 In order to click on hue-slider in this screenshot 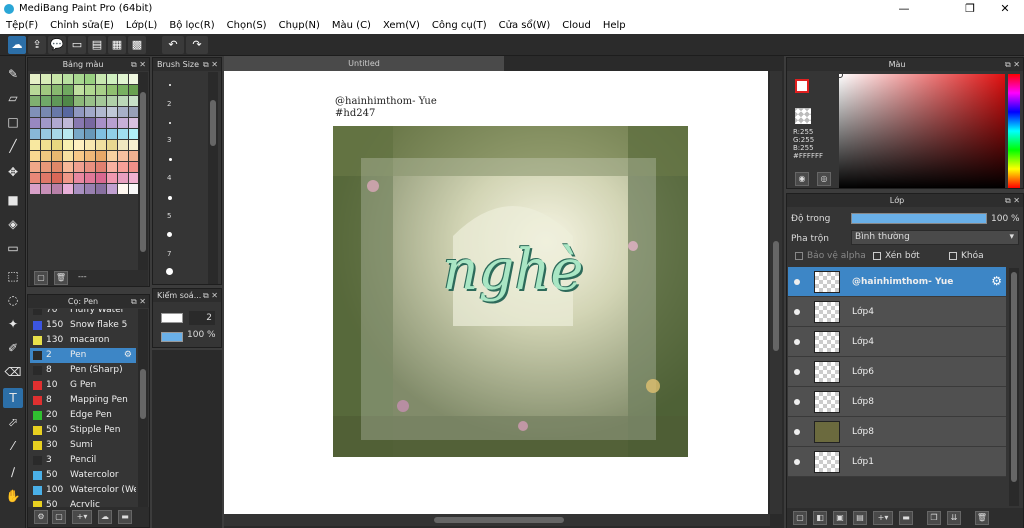, I will do `click(1014, 131)`.